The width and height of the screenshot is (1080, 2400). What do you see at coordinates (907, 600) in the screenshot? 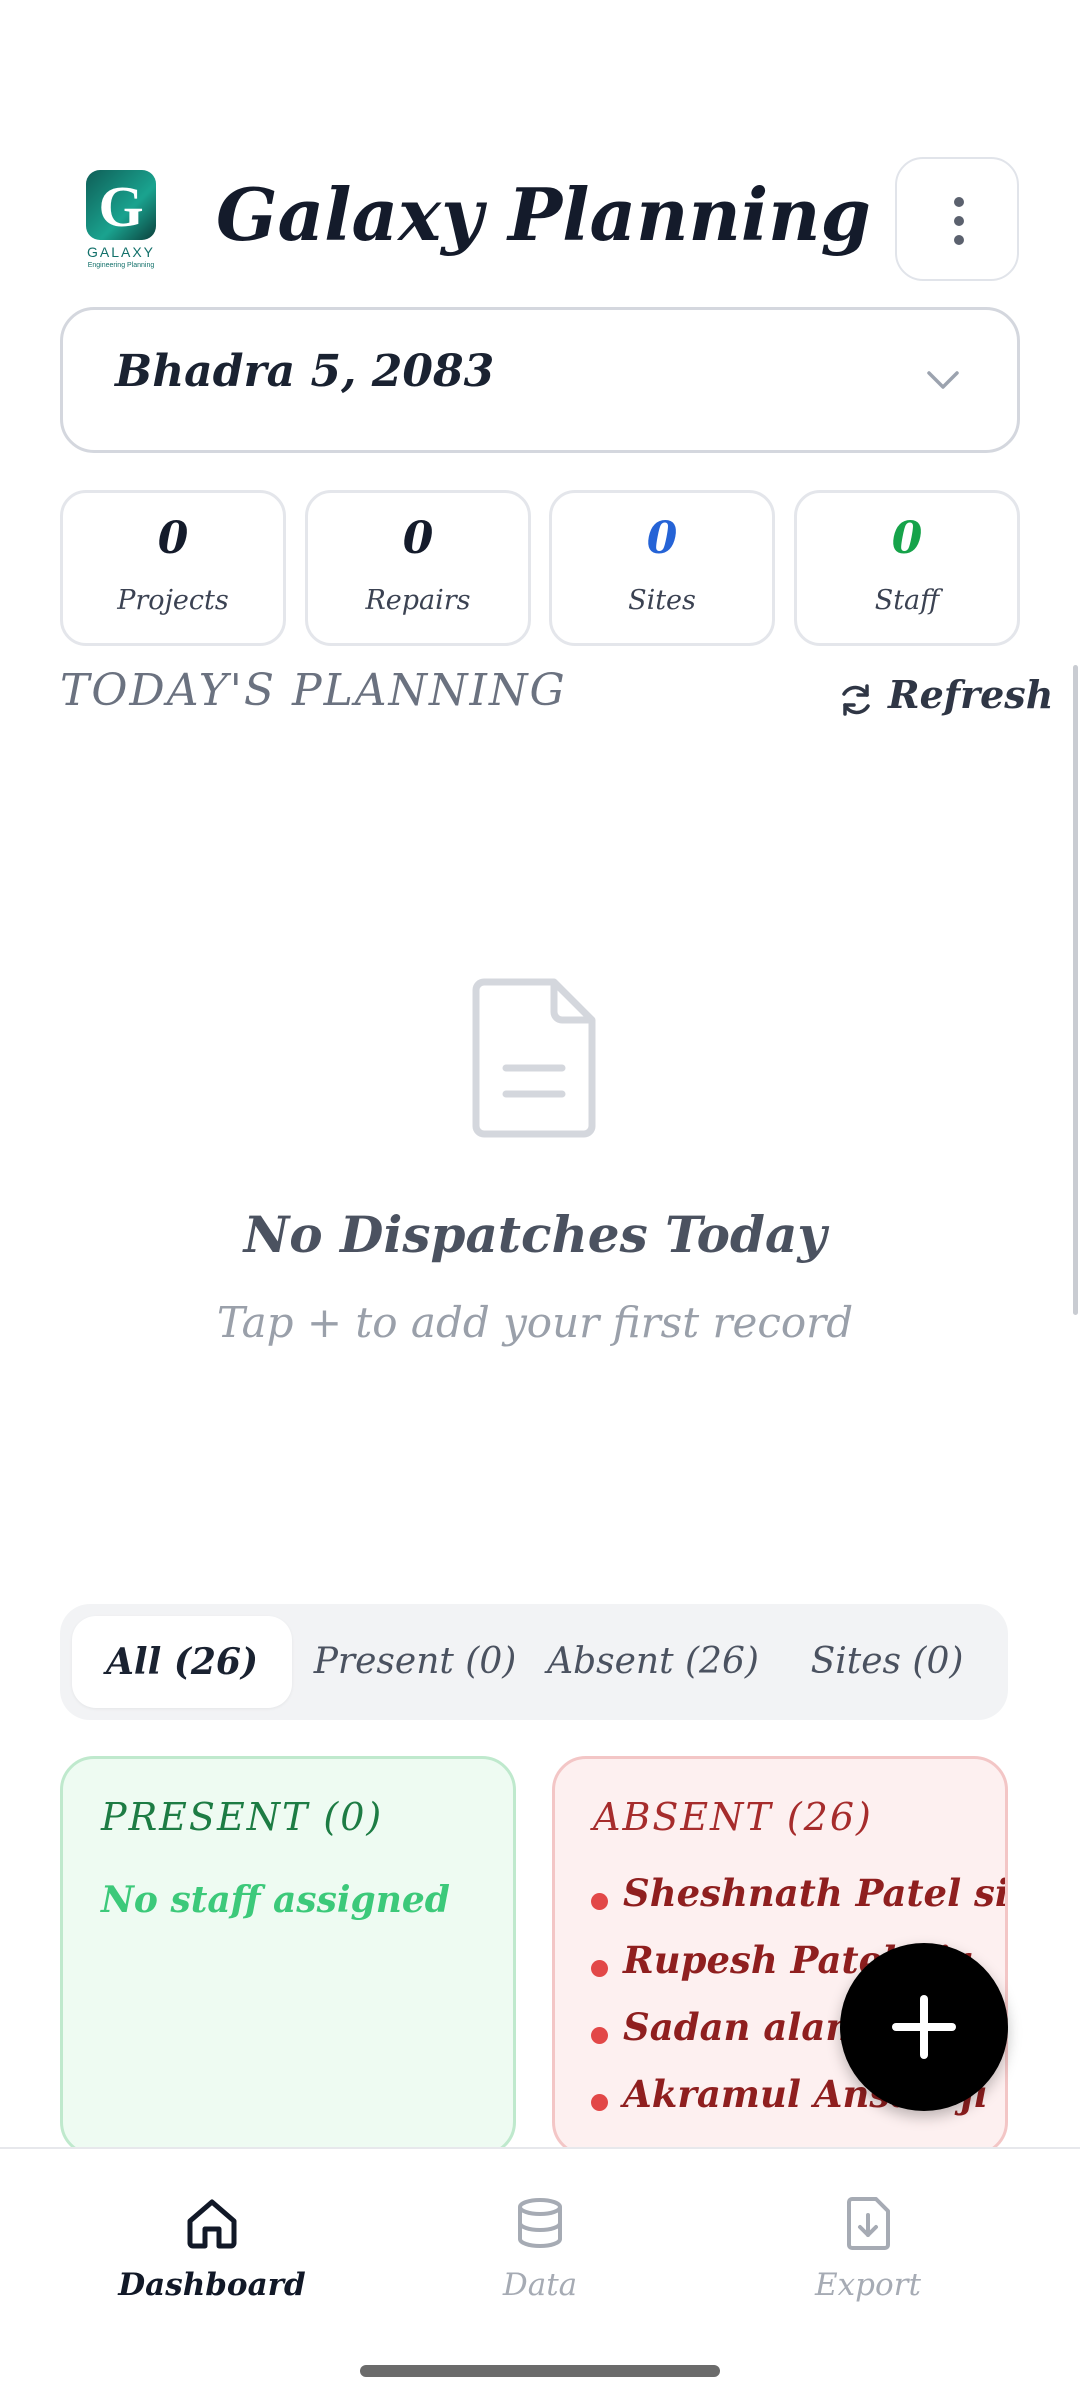
I see `stat-label: Staff` at bounding box center [907, 600].